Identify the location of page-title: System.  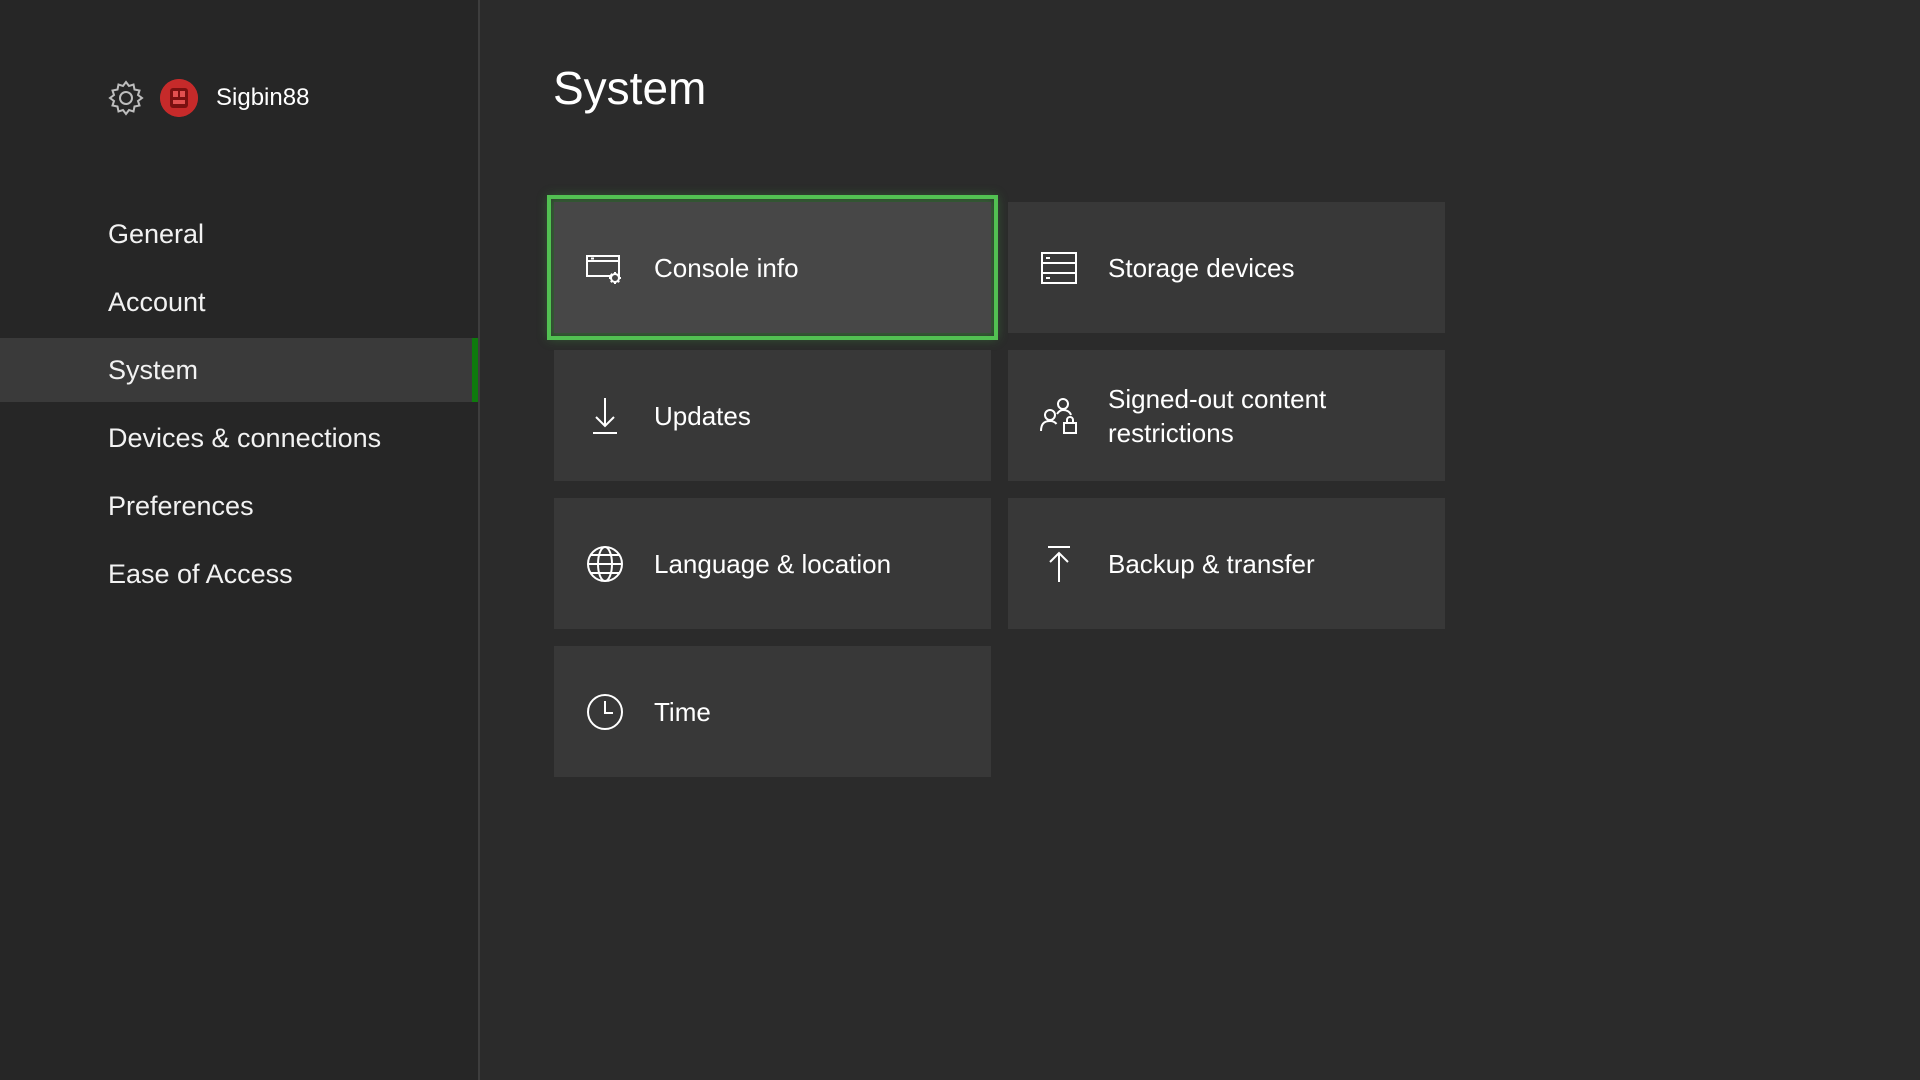
(630, 88).